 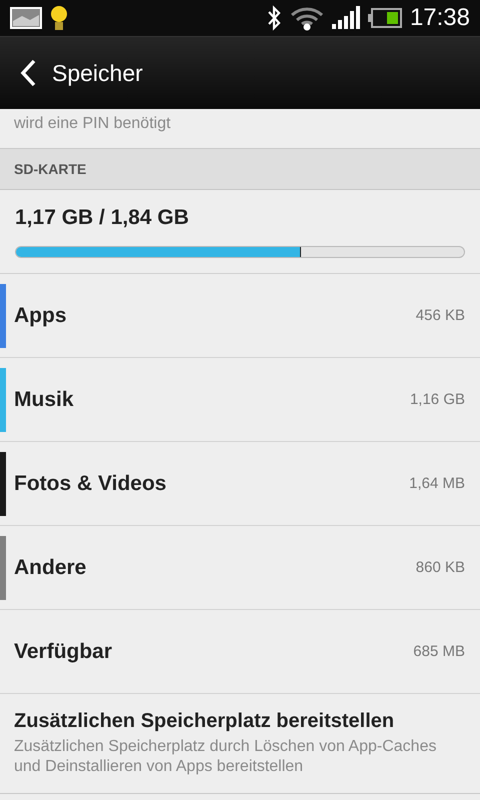 I want to click on category-label: Musik, so click(x=44, y=400).